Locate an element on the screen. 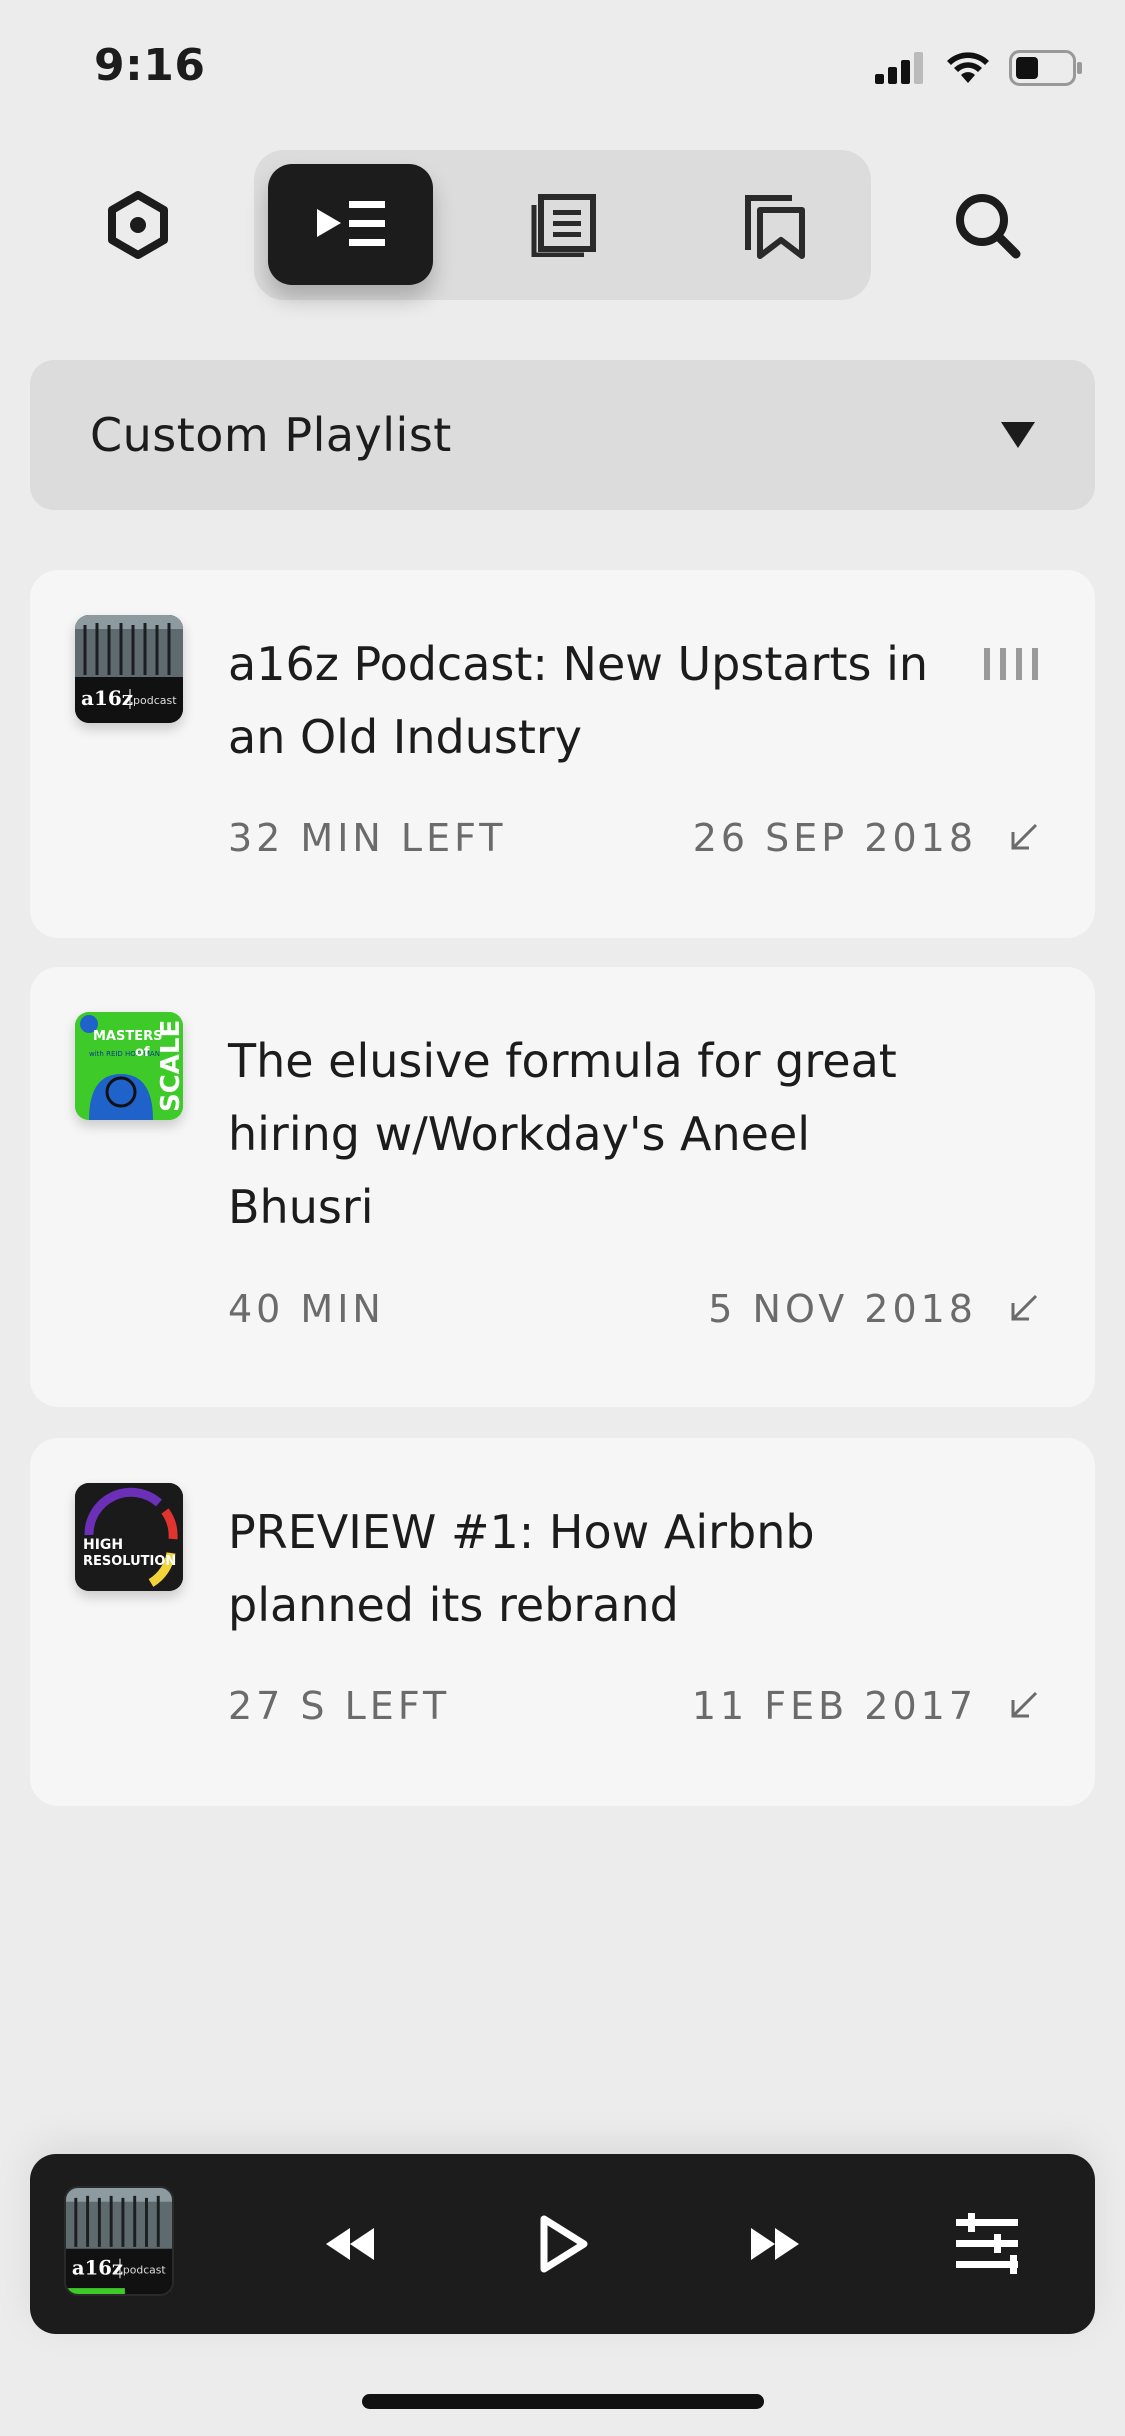  status-bar: 9:16 is located at coordinates (562, 67).